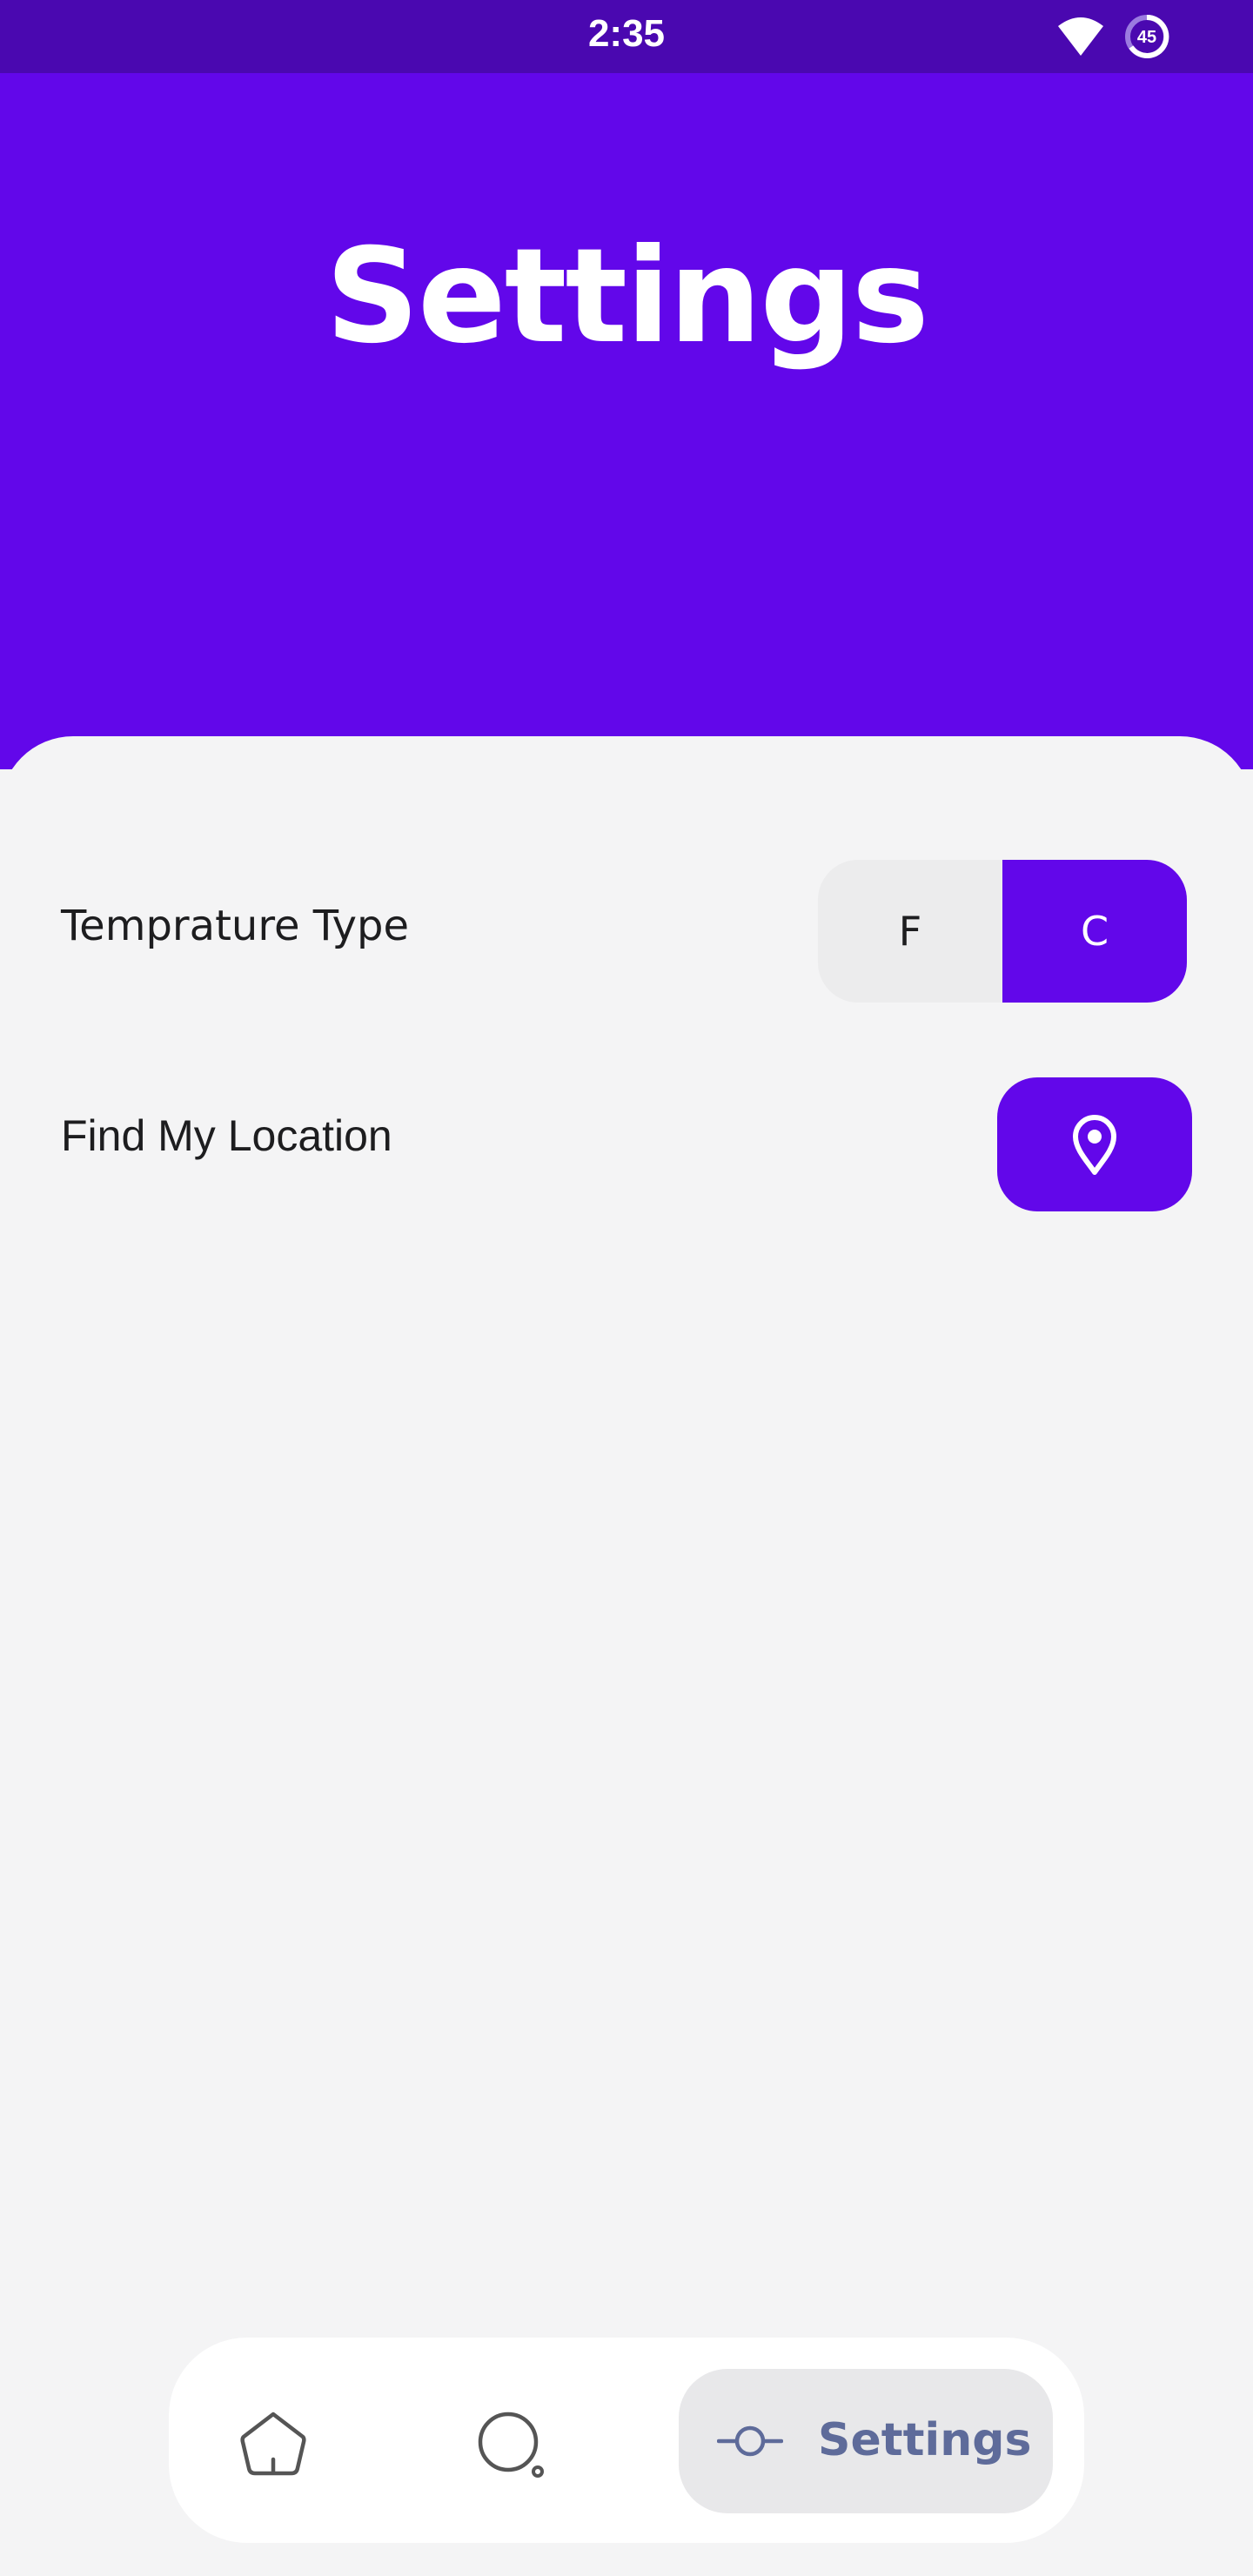 Image resolution: width=1253 pixels, height=2576 pixels. Describe the element at coordinates (925, 2440) in the screenshot. I see `nav-settings-label: Settings` at that location.